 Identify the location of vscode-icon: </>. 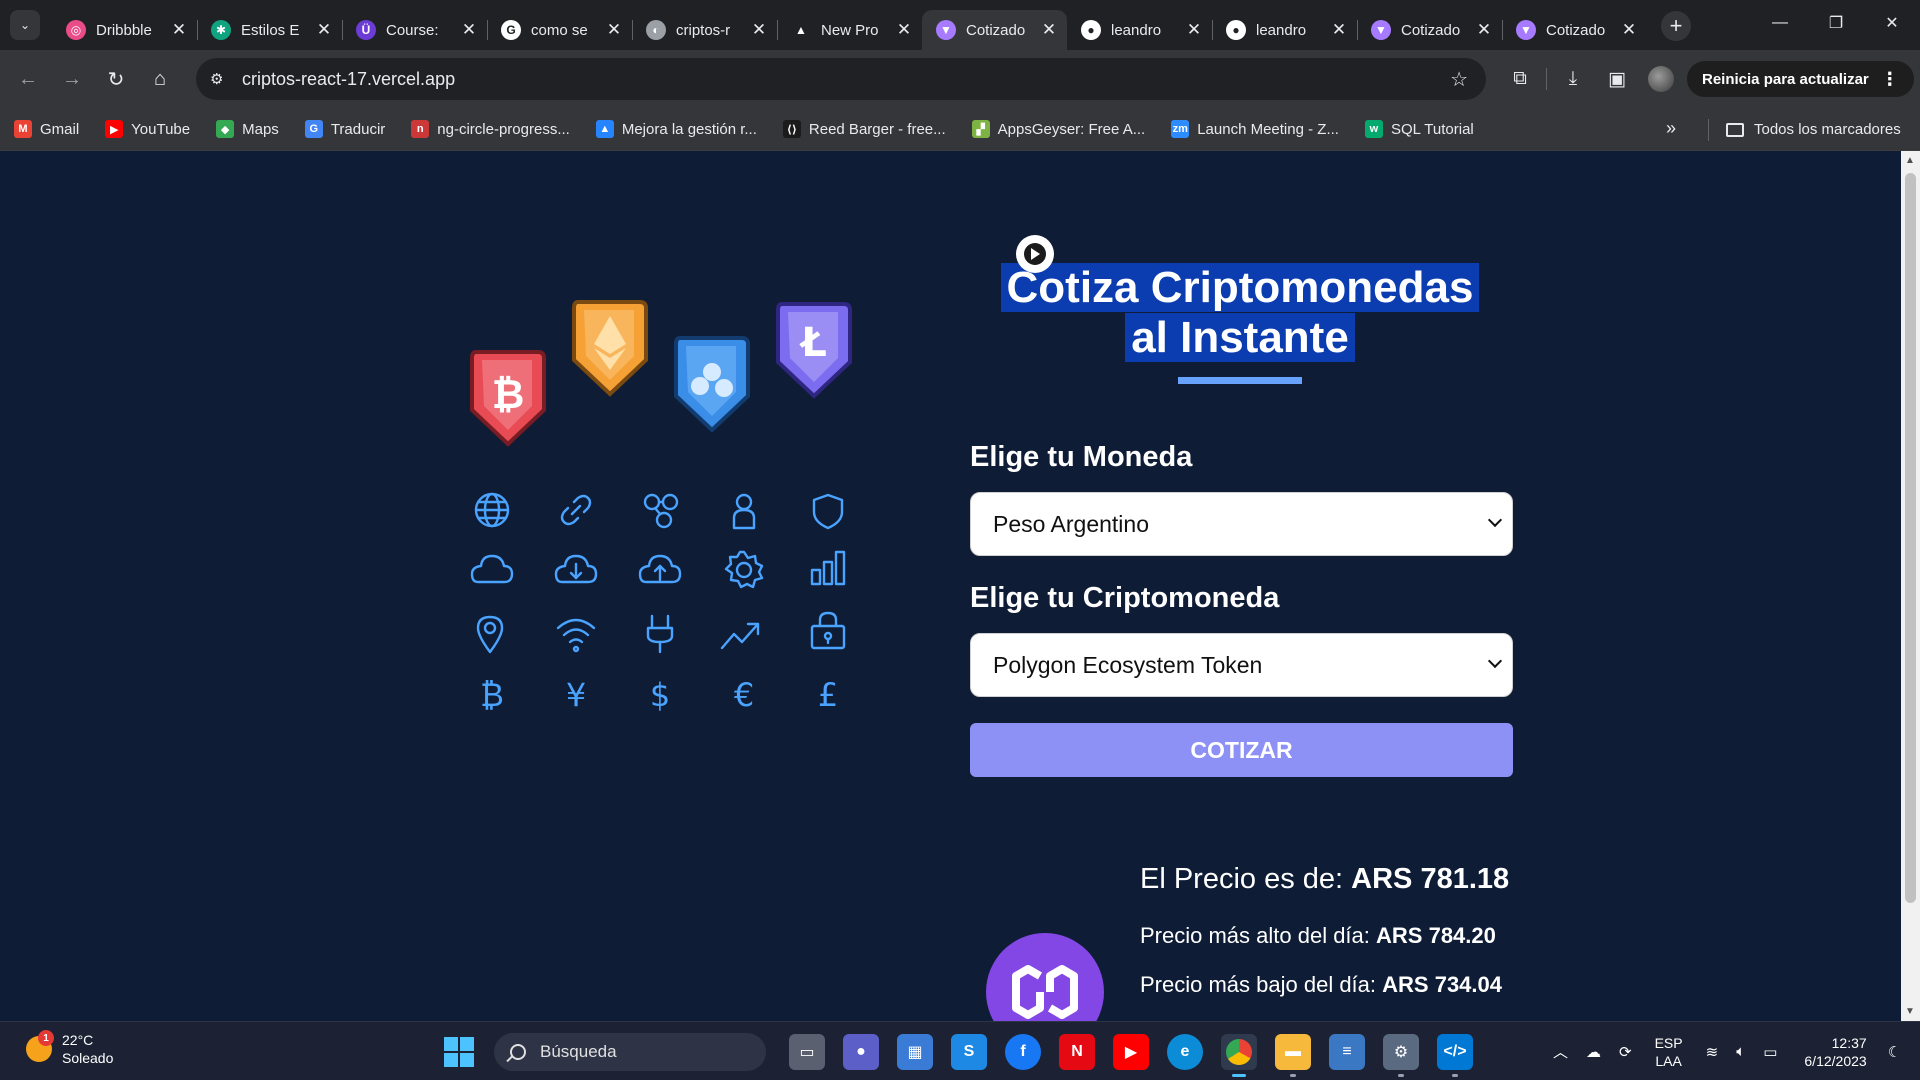
(1455, 1055).